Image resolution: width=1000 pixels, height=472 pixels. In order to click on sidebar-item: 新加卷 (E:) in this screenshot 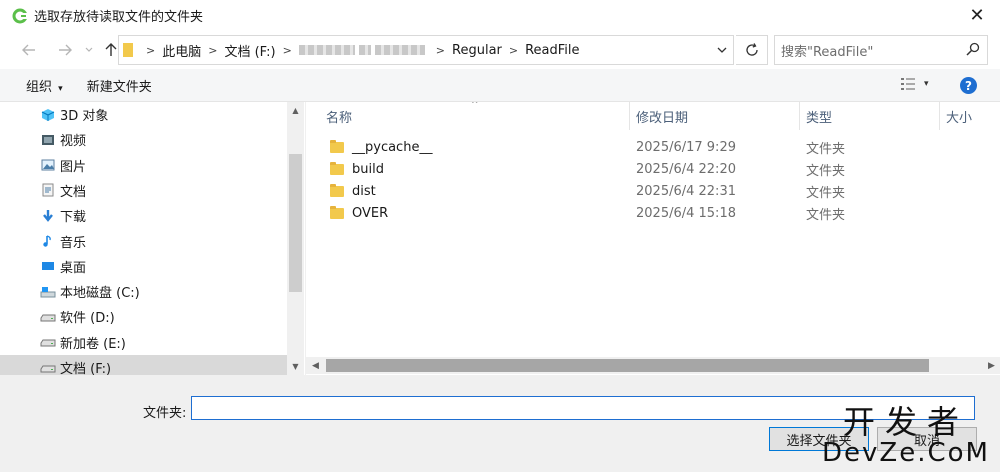, I will do `click(143, 342)`.